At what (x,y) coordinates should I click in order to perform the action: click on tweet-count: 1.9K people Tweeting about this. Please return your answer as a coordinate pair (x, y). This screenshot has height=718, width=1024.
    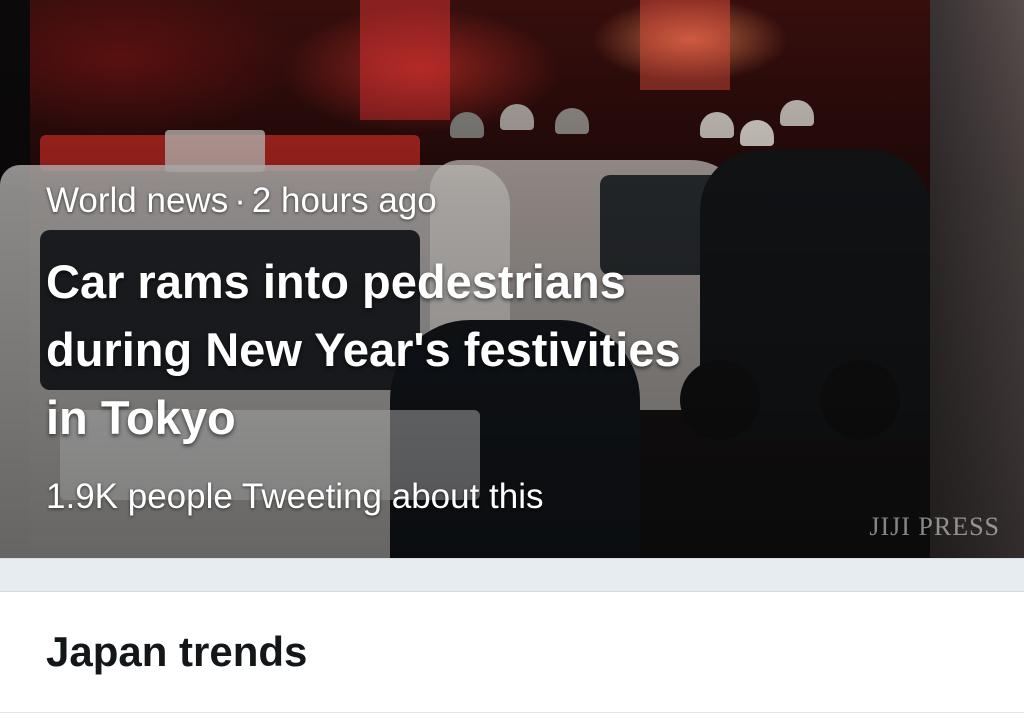
    Looking at the image, I should click on (295, 496).